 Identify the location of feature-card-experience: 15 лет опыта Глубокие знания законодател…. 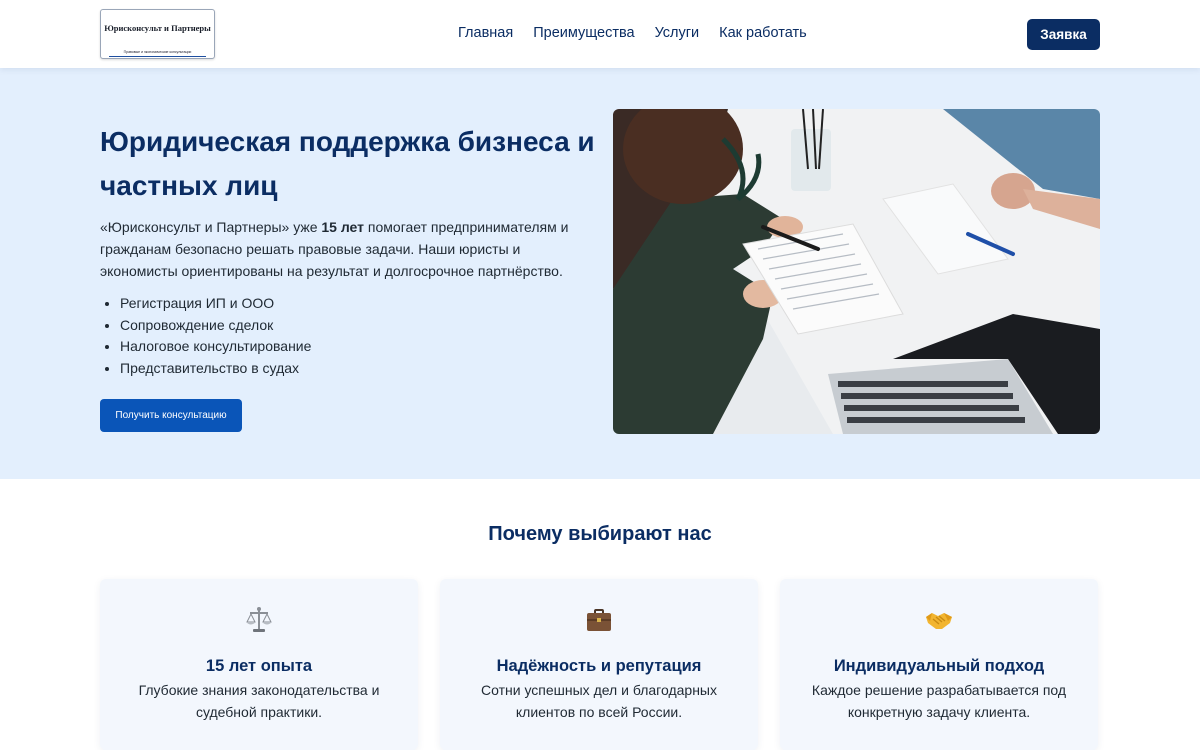
(259, 664).